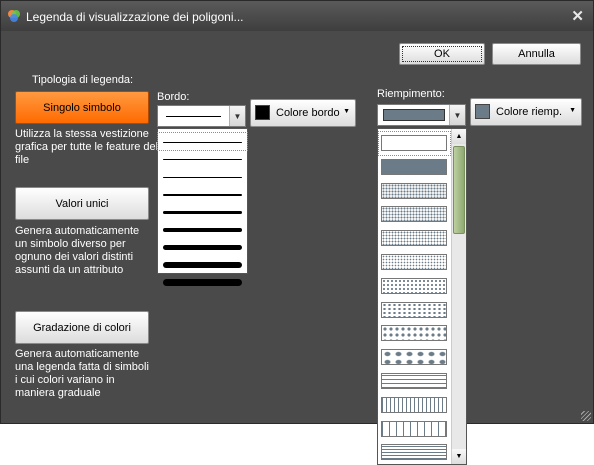  What do you see at coordinates (577, 16) in the screenshot?
I see `close-icon: ✕` at bounding box center [577, 16].